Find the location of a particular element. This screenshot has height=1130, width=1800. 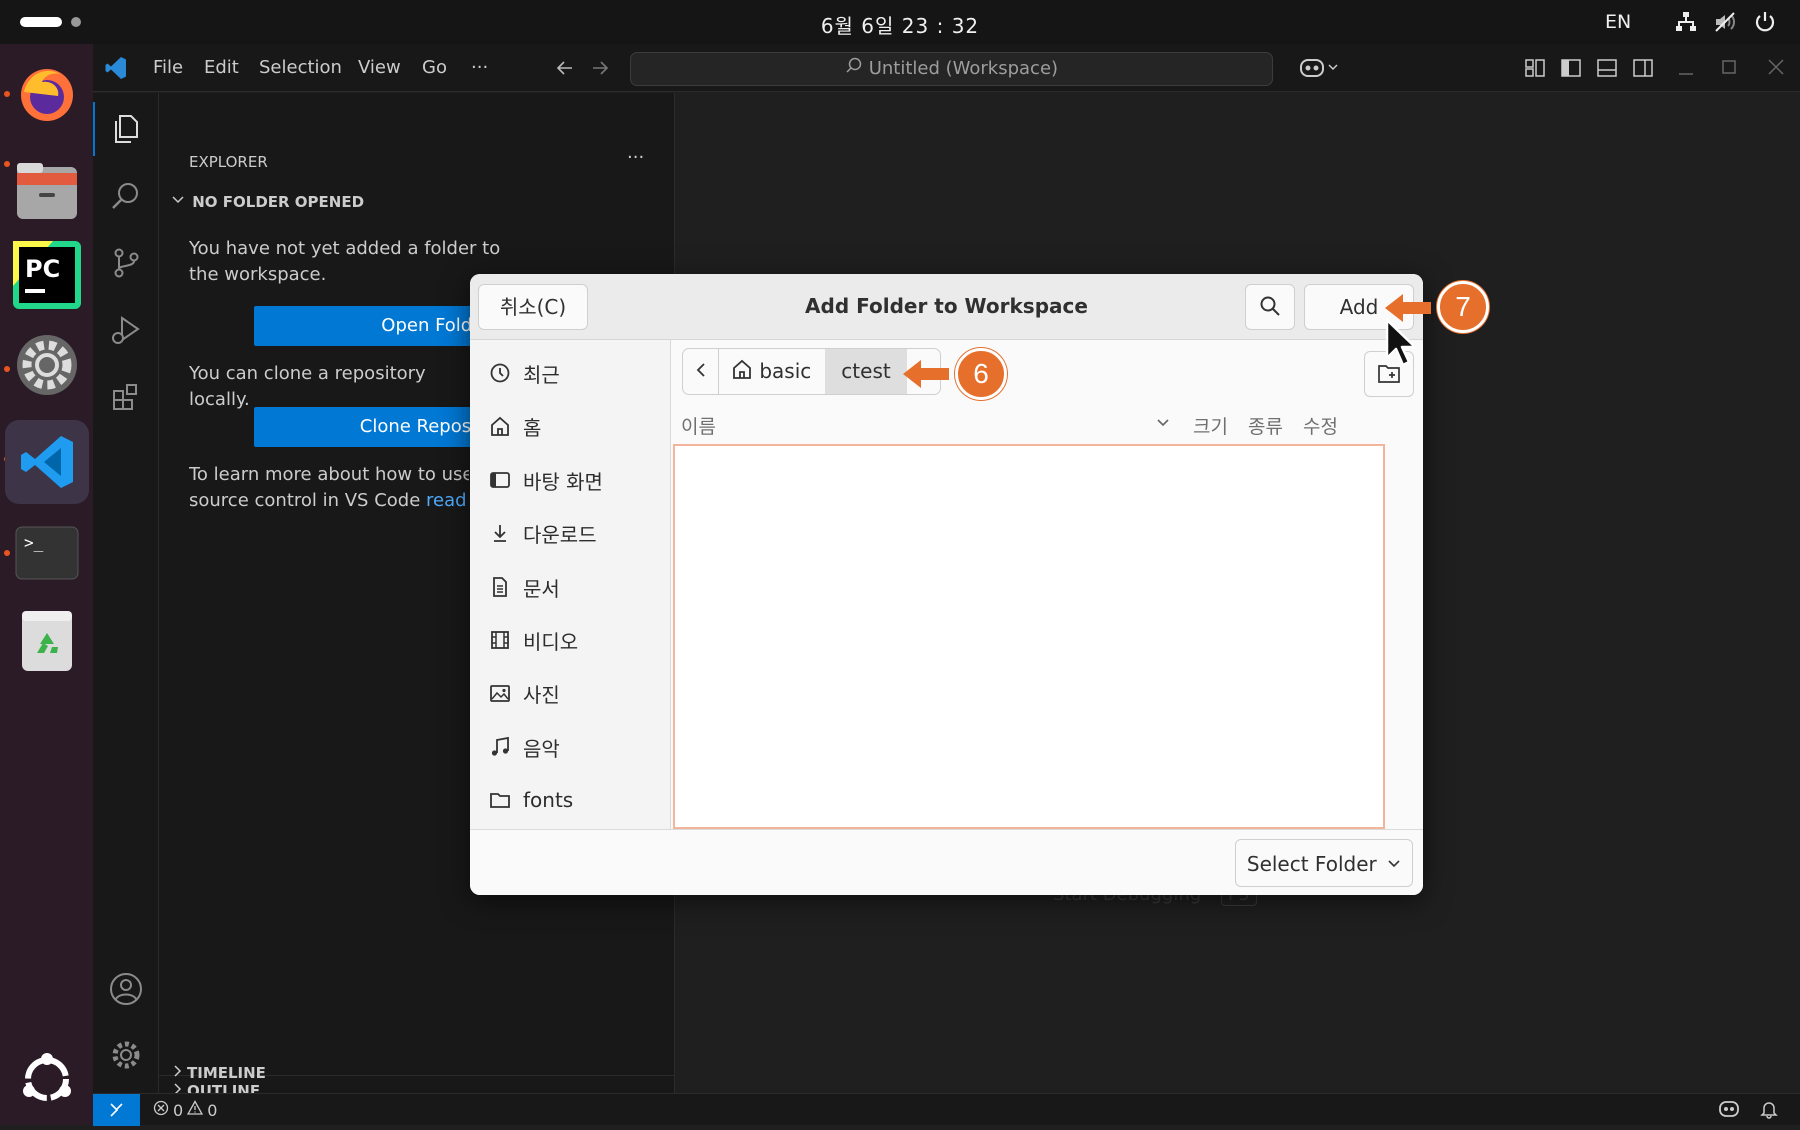

manage-gear-icon is located at coordinates (126, 1055).